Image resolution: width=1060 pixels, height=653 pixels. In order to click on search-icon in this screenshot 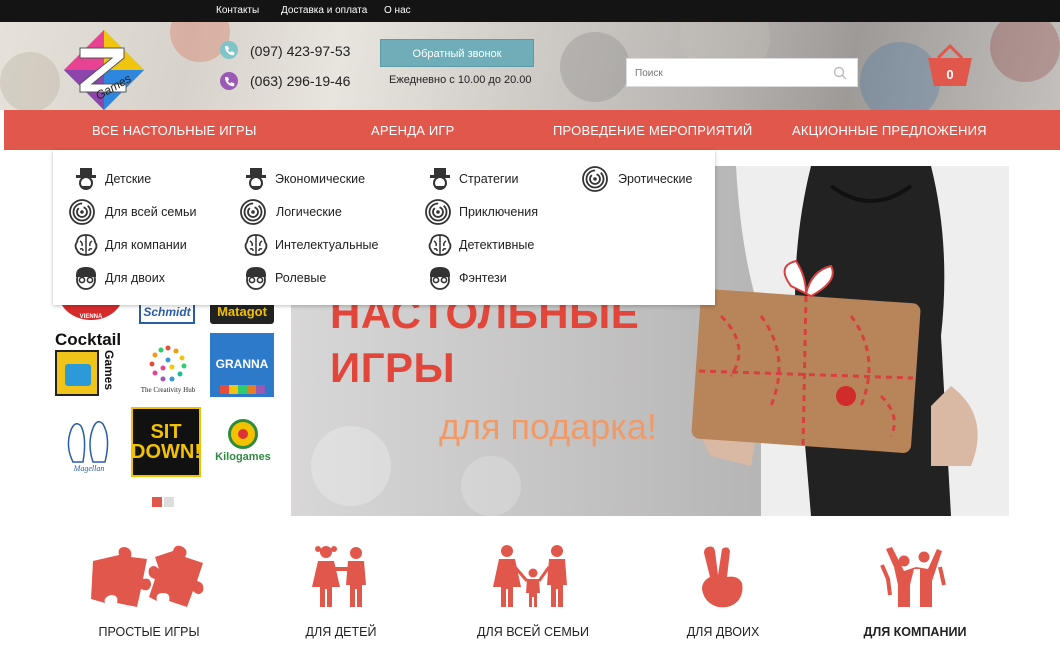, I will do `click(840, 73)`.